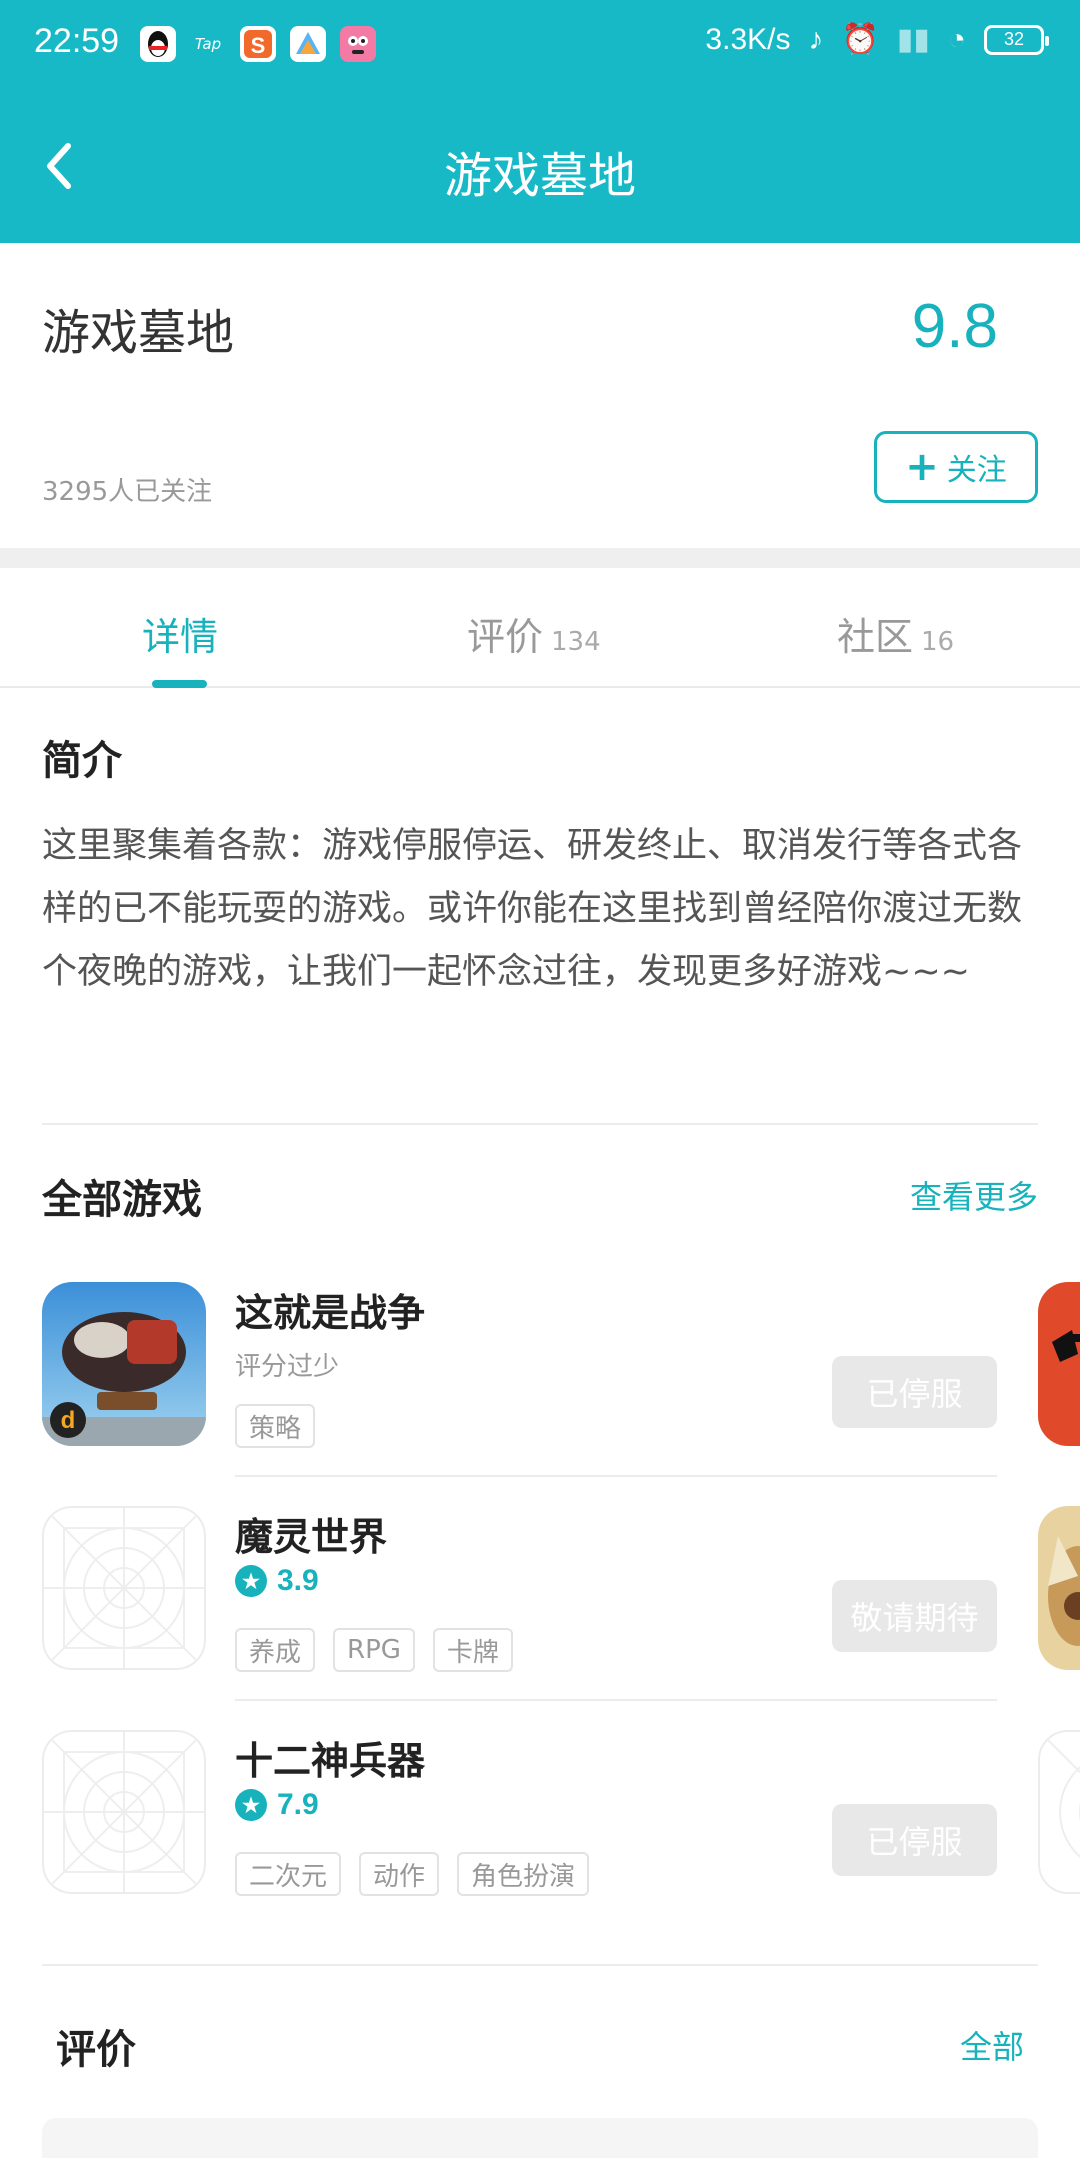 The image size is (1080, 2158). What do you see at coordinates (540, 395) in the screenshot?
I see `info-card: 游戏墓地 9.8 3295人已关注 + 关注` at bounding box center [540, 395].